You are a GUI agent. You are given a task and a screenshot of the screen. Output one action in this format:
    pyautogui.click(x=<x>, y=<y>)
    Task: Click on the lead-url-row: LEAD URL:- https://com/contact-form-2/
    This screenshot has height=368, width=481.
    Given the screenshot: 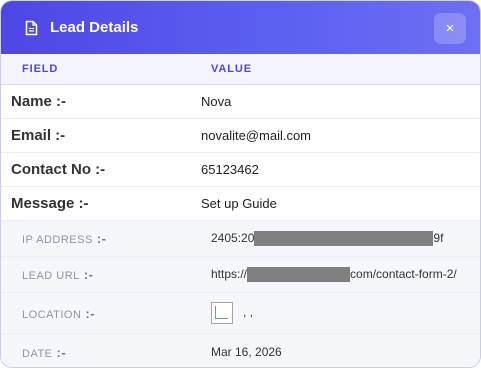 What is the action you would take?
    pyautogui.click(x=240, y=275)
    